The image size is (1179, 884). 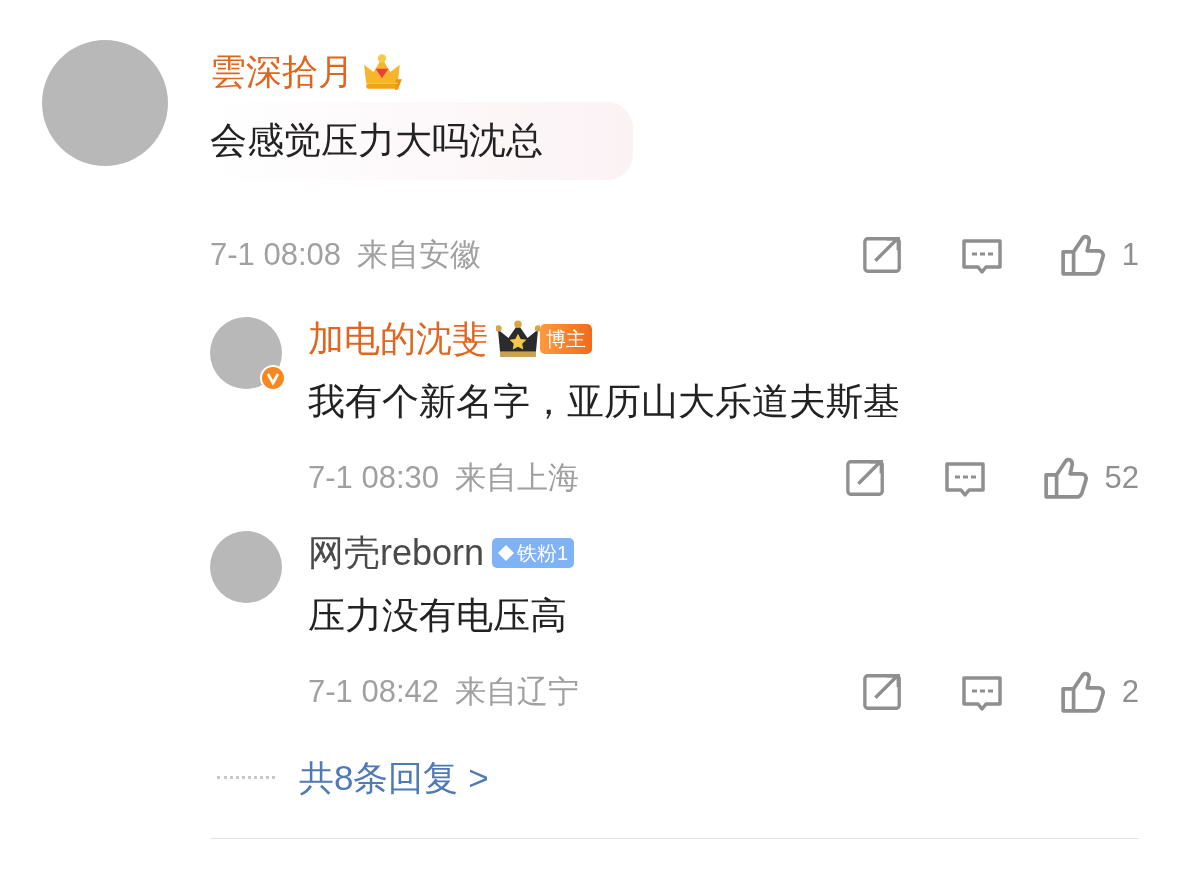 I want to click on user-name: 雲深拾月, so click(x=282, y=72).